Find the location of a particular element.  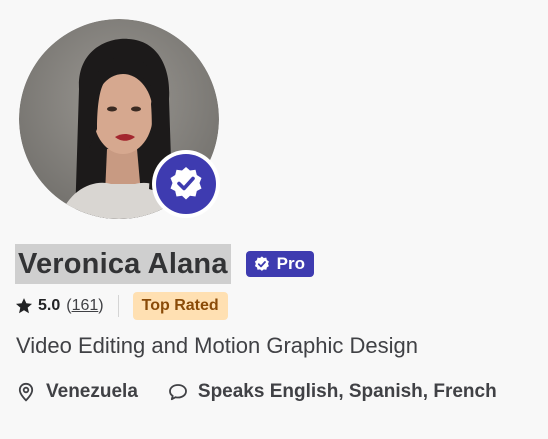

verified-check-icon is located at coordinates (186, 183).